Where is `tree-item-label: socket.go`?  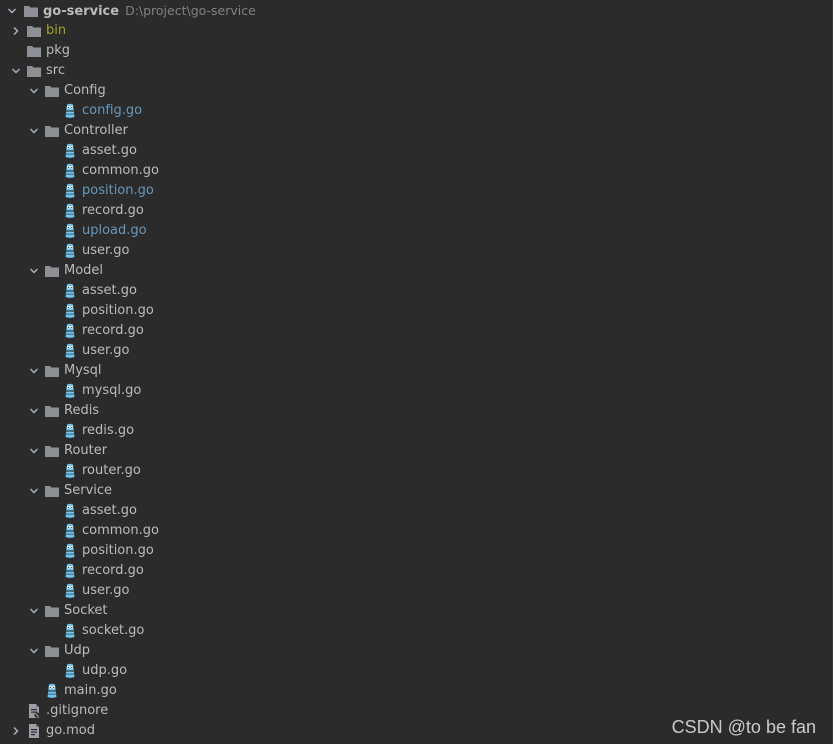
tree-item-label: socket.go is located at coordinates (113, 630).